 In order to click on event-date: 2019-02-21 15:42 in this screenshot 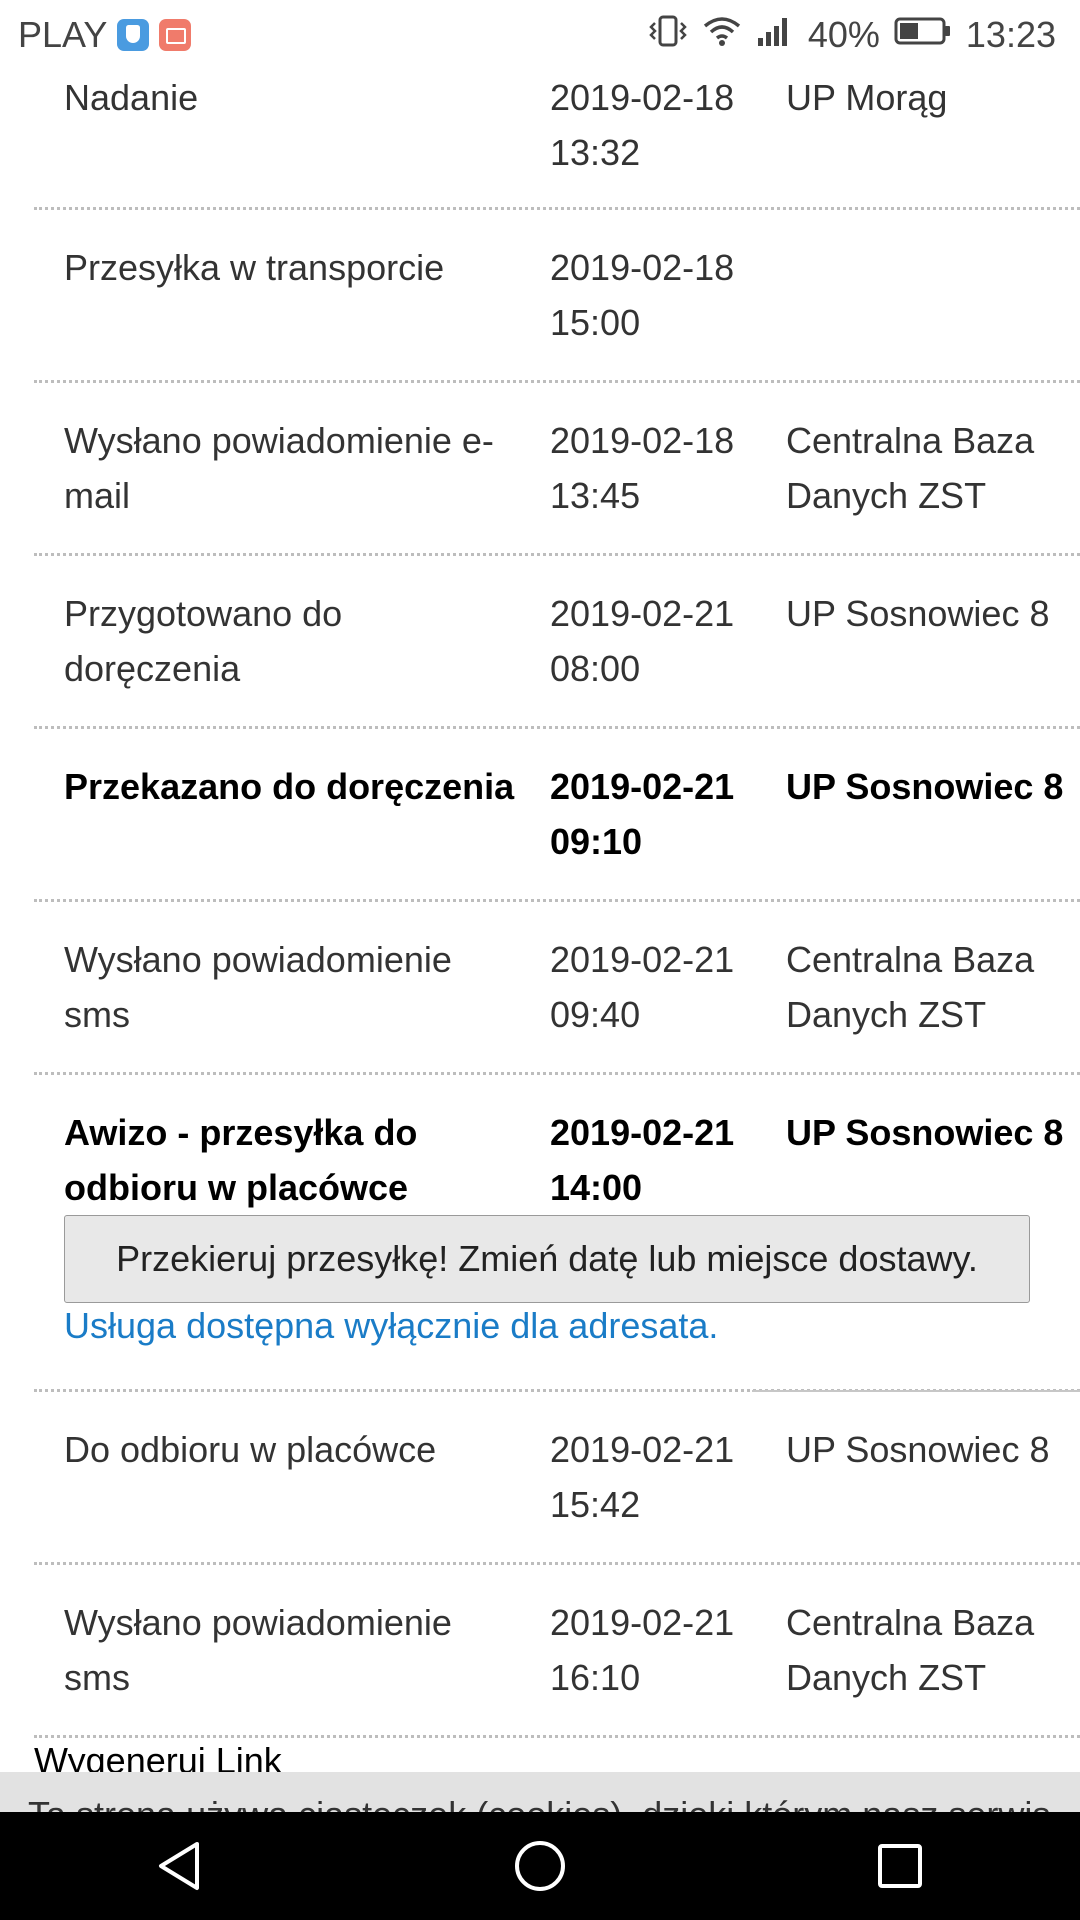, I will do `click(642, 1477)`.